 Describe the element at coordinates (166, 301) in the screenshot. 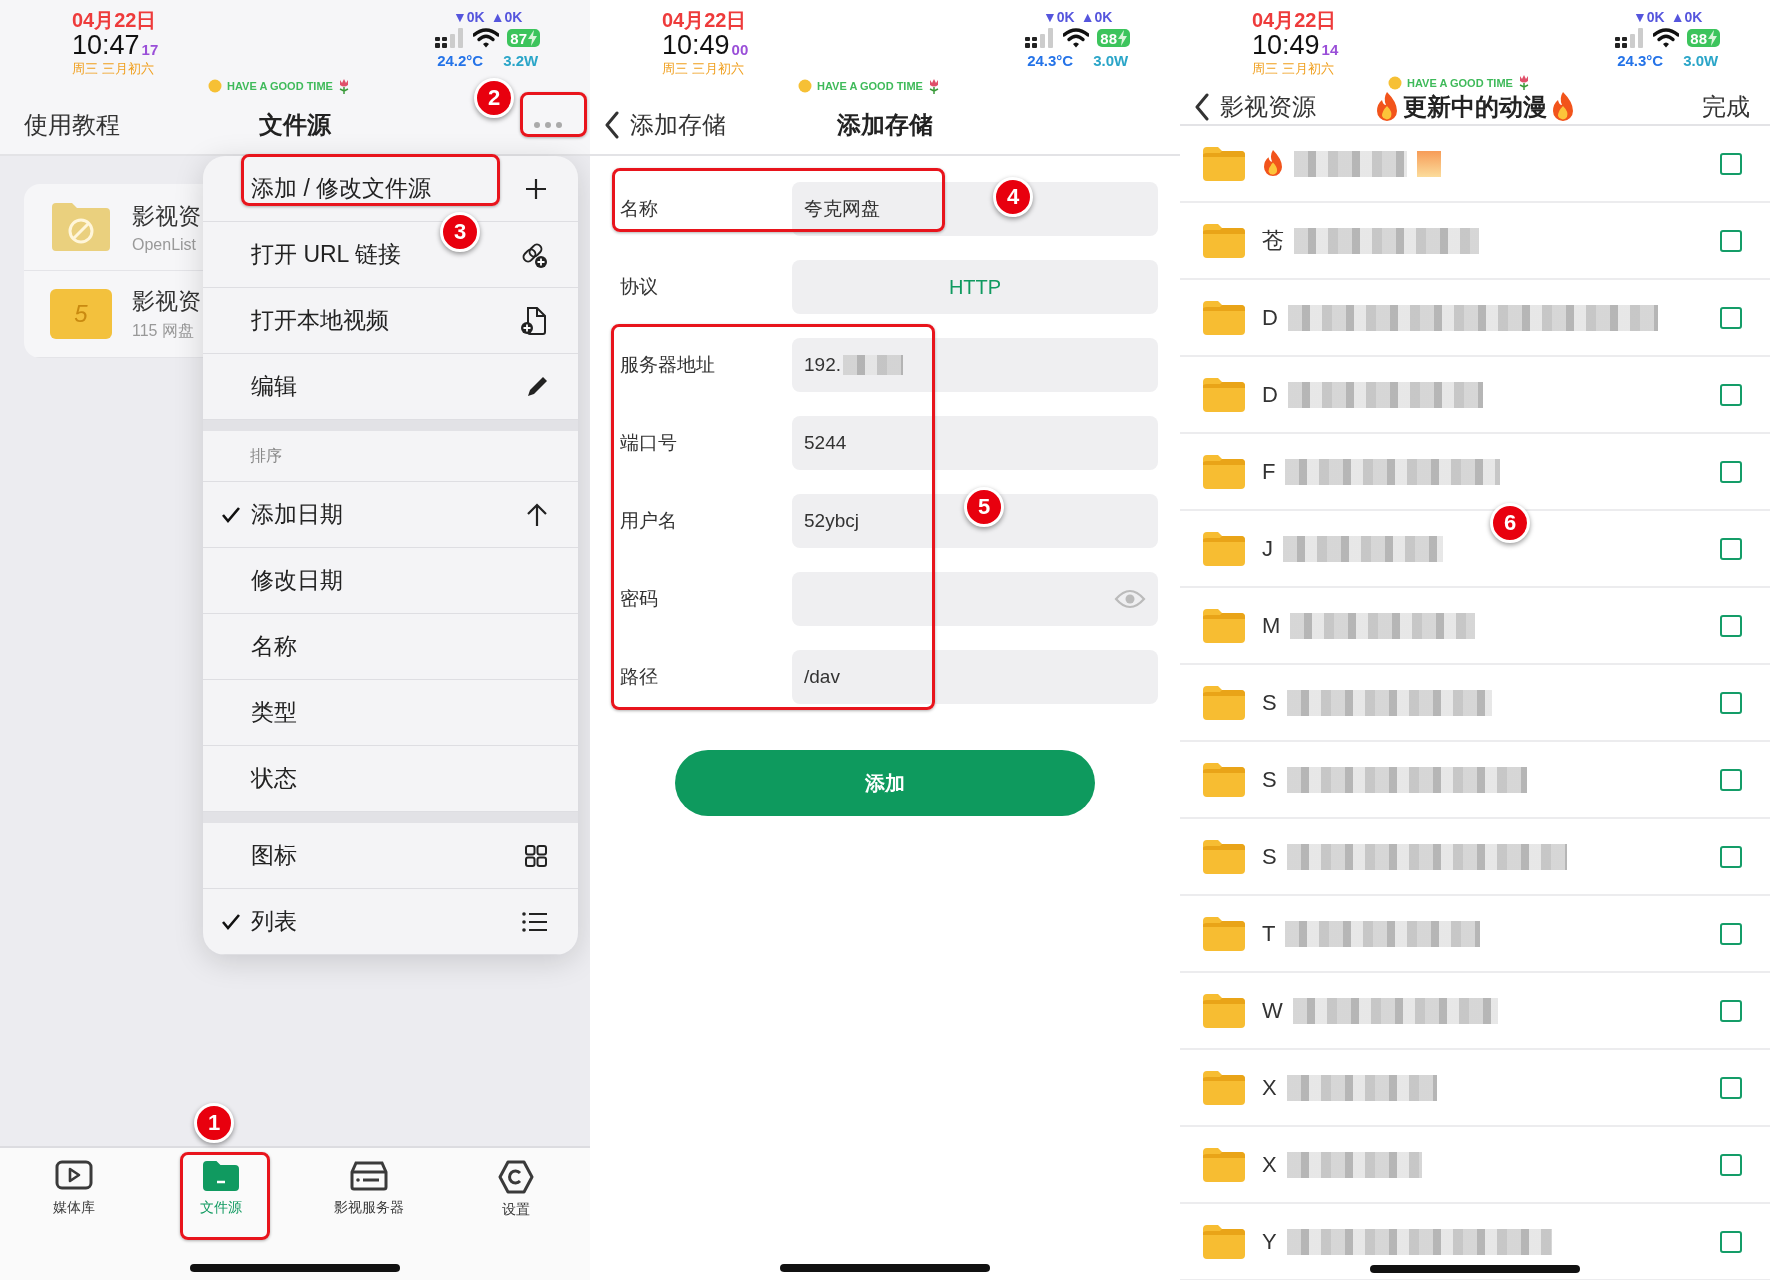

I see `source-name: 影视资` at that location.